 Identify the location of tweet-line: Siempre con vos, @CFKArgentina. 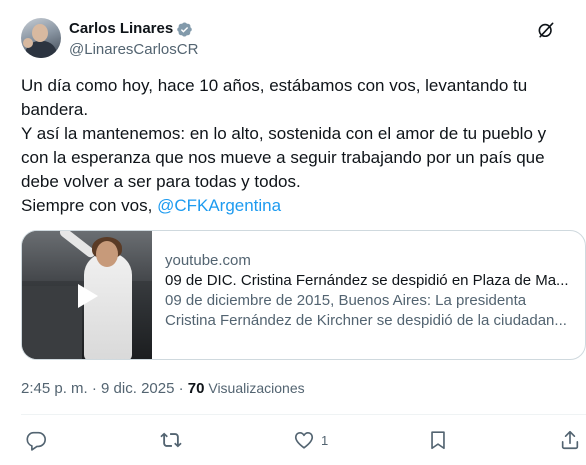
(298, 206).